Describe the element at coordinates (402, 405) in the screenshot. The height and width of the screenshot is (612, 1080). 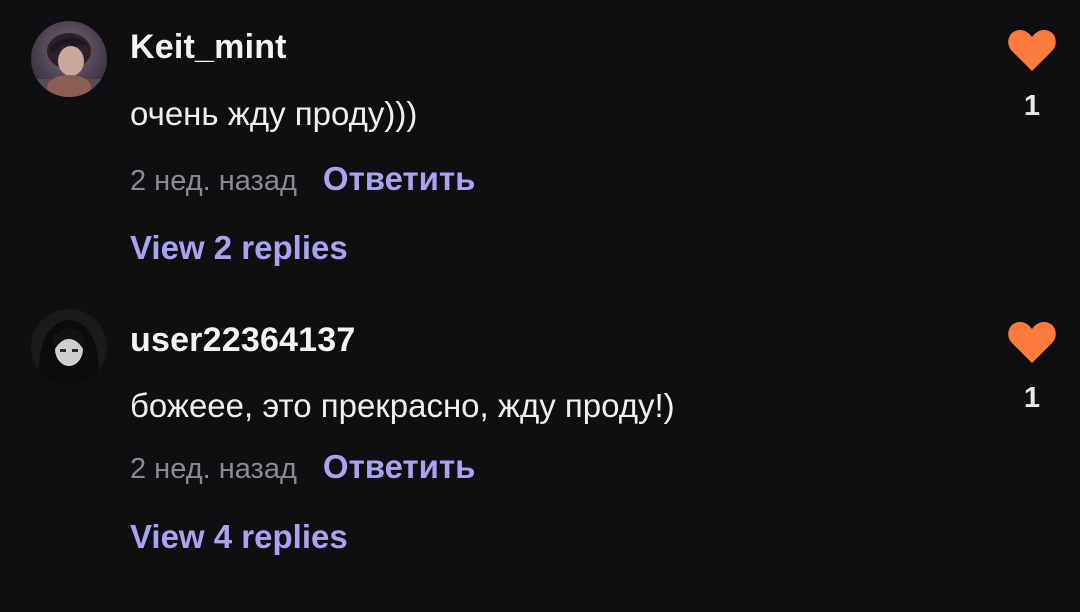
I see `comment-text: божеее, это прекрасно, жду проду!)` at that location.